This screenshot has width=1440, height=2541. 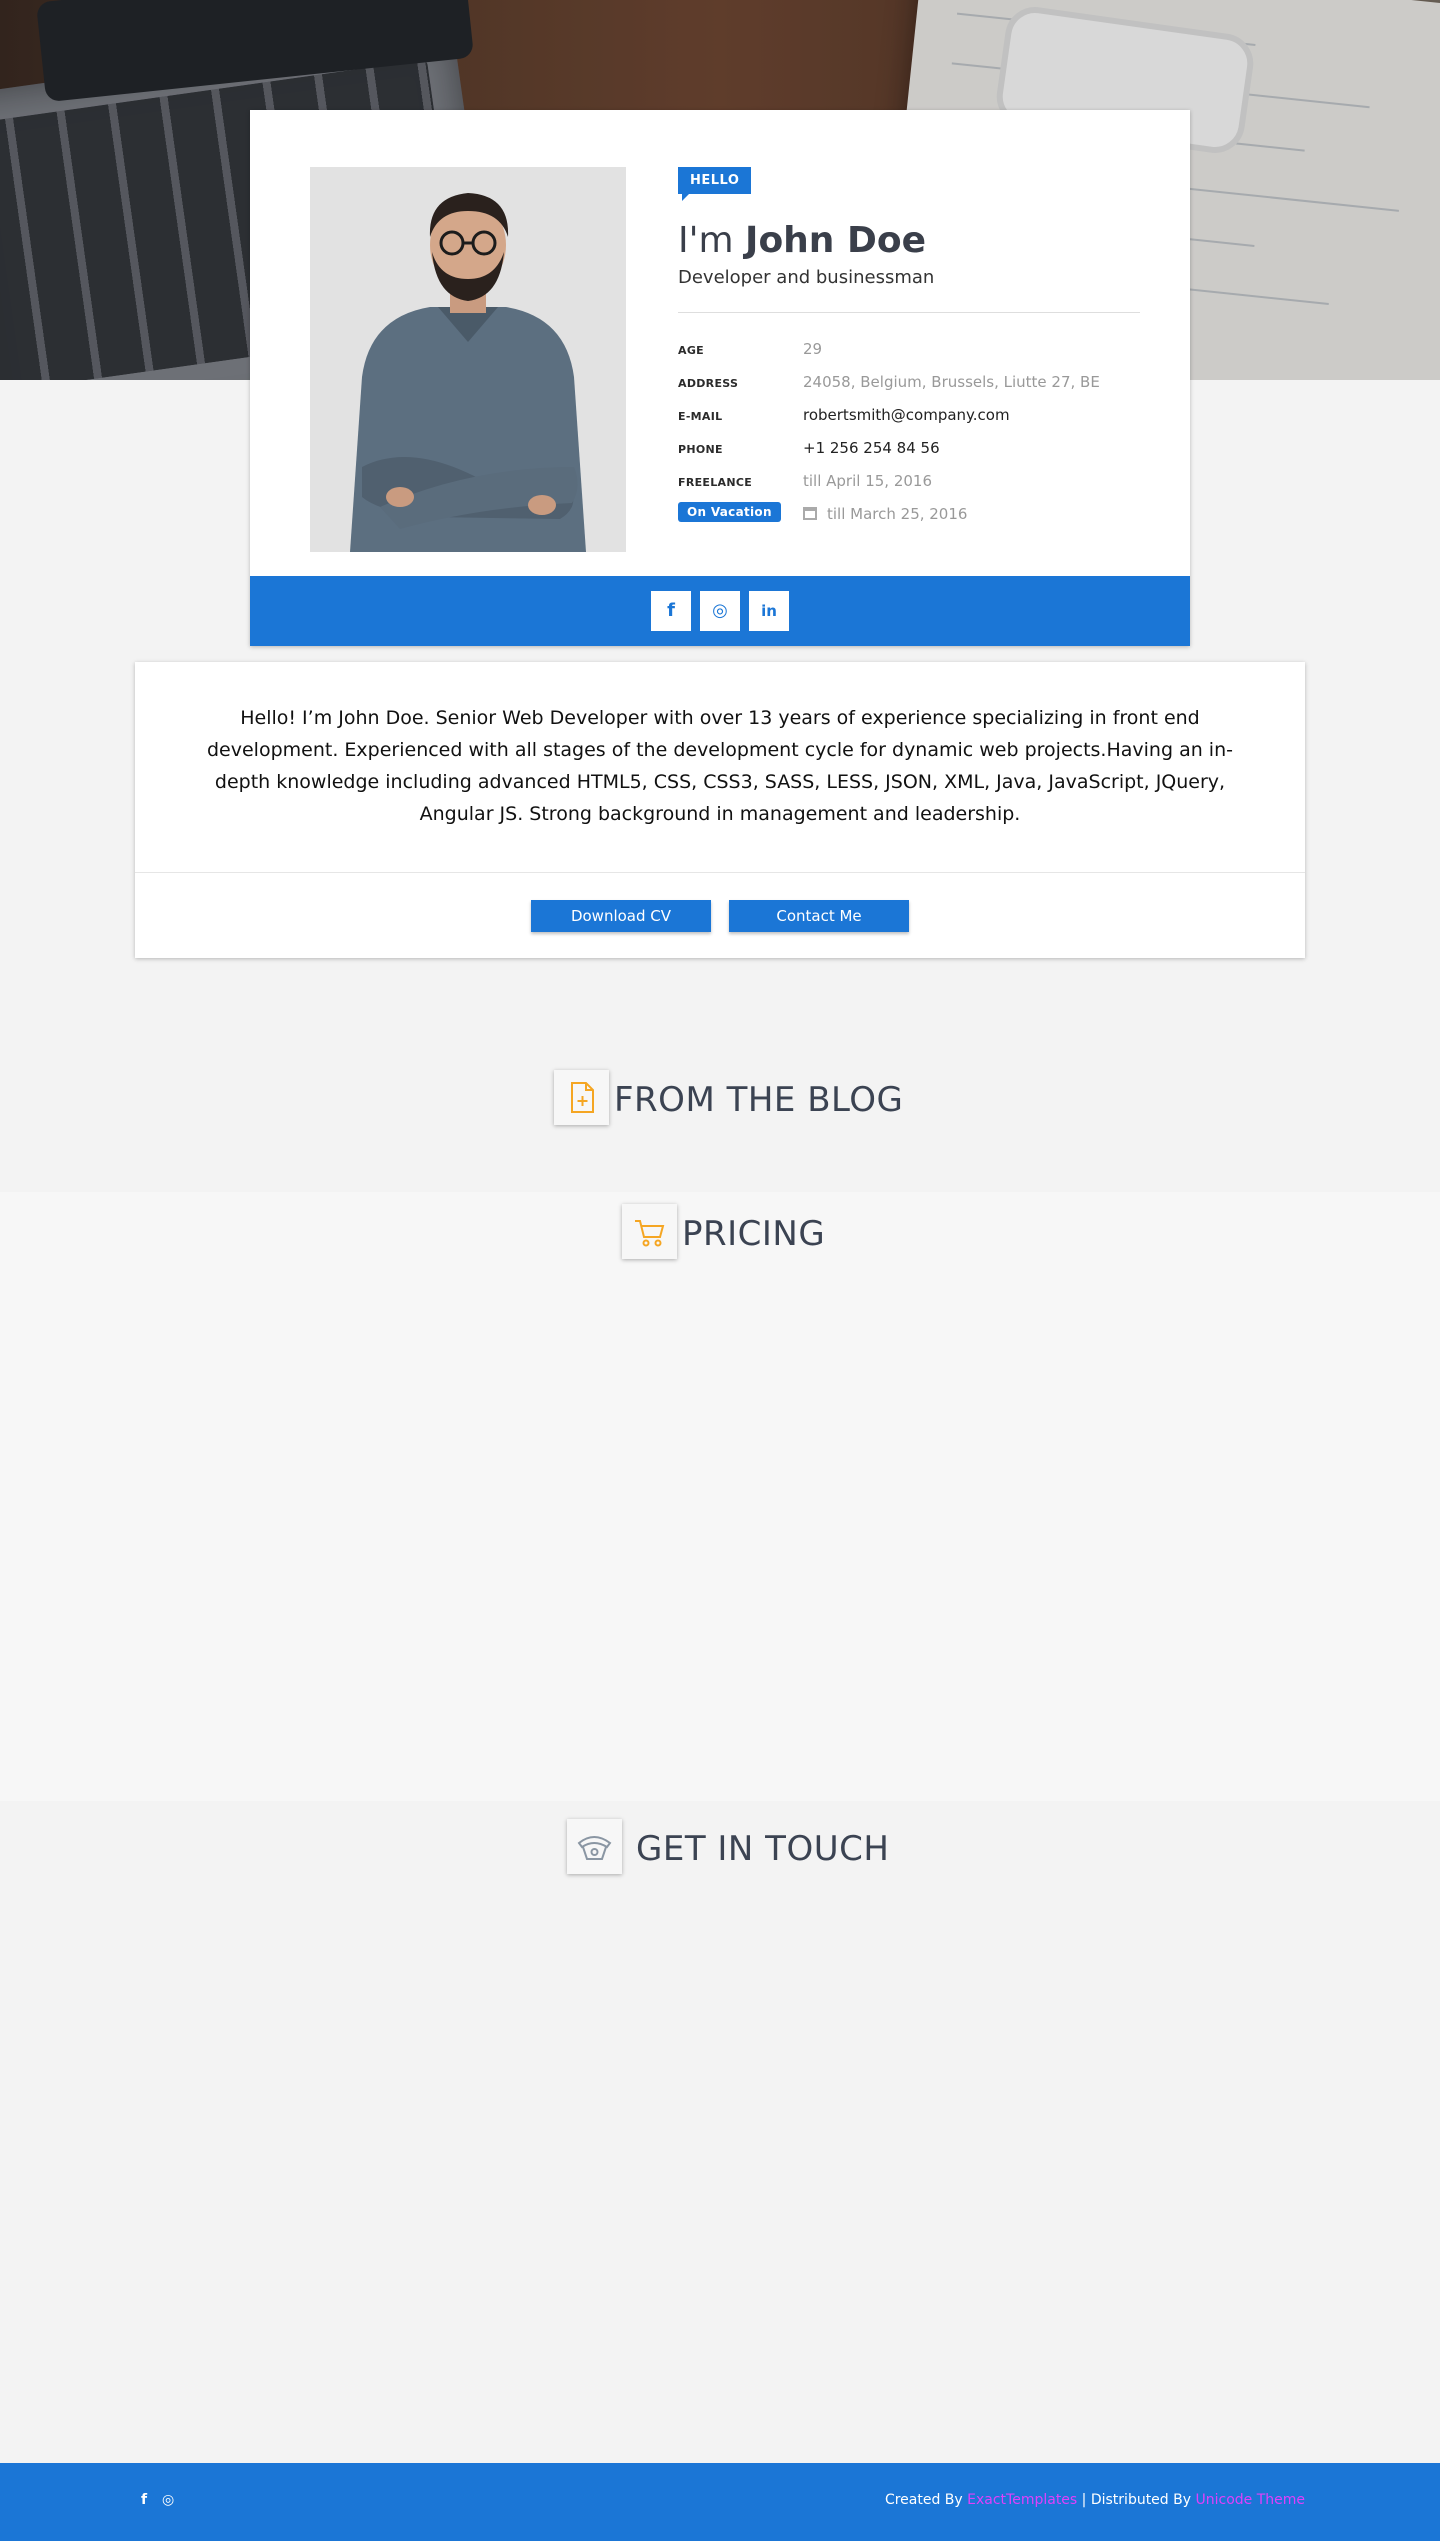 I want to click on linkedin-icon: in, so click(x=769, y=611).